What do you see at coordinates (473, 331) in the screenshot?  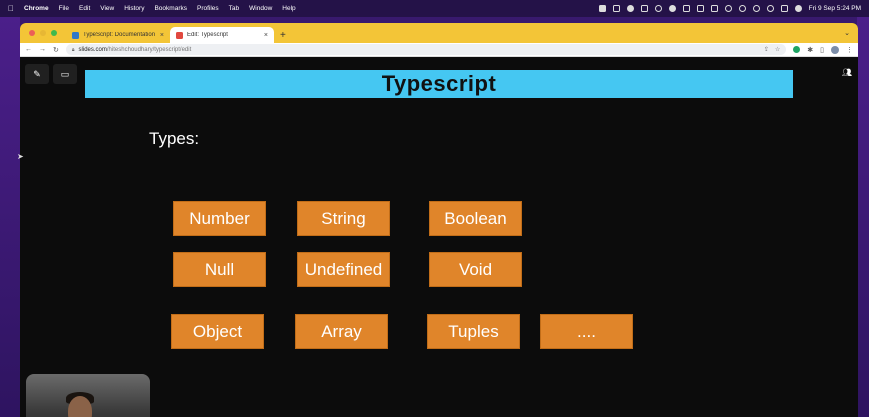 I see `type-box-tuples: Tuples` at bounding box center [473, 331].